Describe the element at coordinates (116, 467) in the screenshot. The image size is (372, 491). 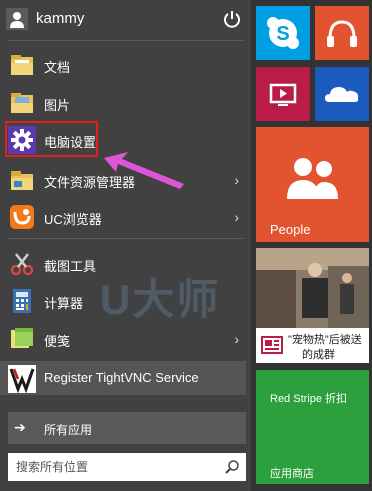
I see `search-input` at that location.